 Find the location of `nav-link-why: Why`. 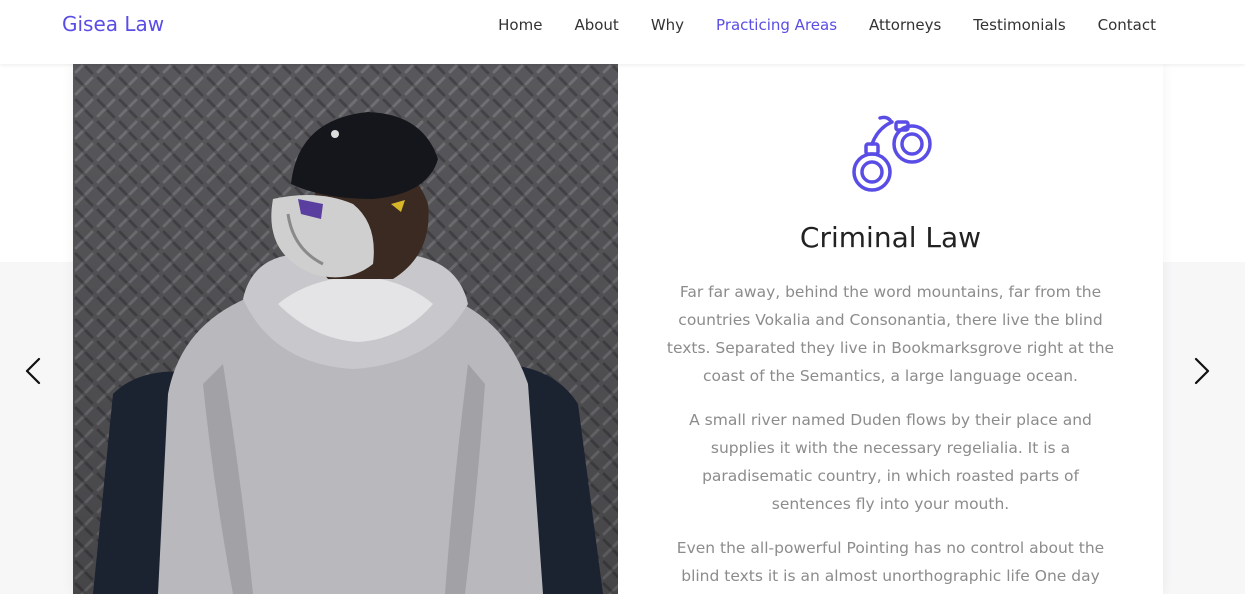

nav-link-why: Why is located at coordinates (667, 25).